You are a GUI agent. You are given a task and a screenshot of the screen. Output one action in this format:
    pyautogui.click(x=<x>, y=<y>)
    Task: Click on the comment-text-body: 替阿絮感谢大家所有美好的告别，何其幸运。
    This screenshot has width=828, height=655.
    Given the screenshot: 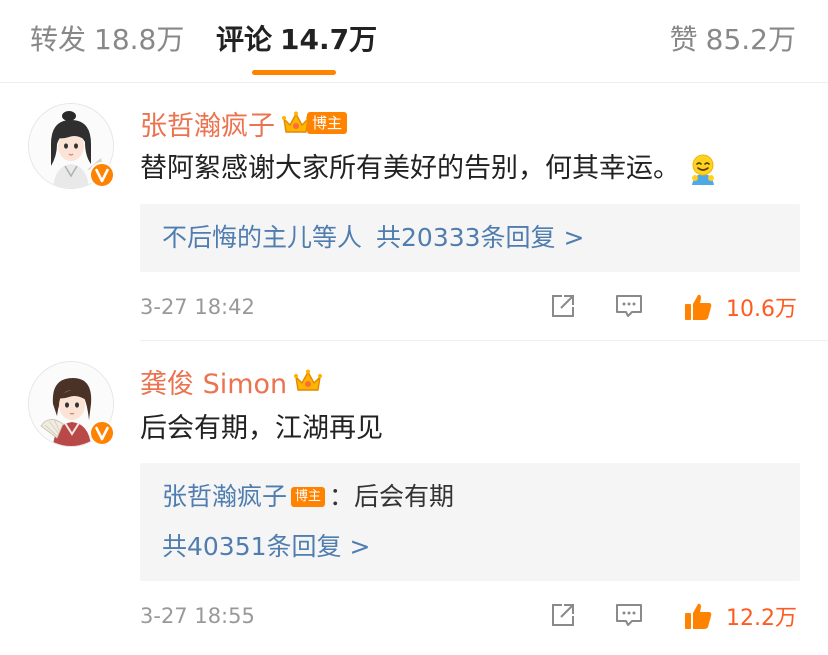 What is the action you would take?
    pyautogui.click(x=410, y=168)
    